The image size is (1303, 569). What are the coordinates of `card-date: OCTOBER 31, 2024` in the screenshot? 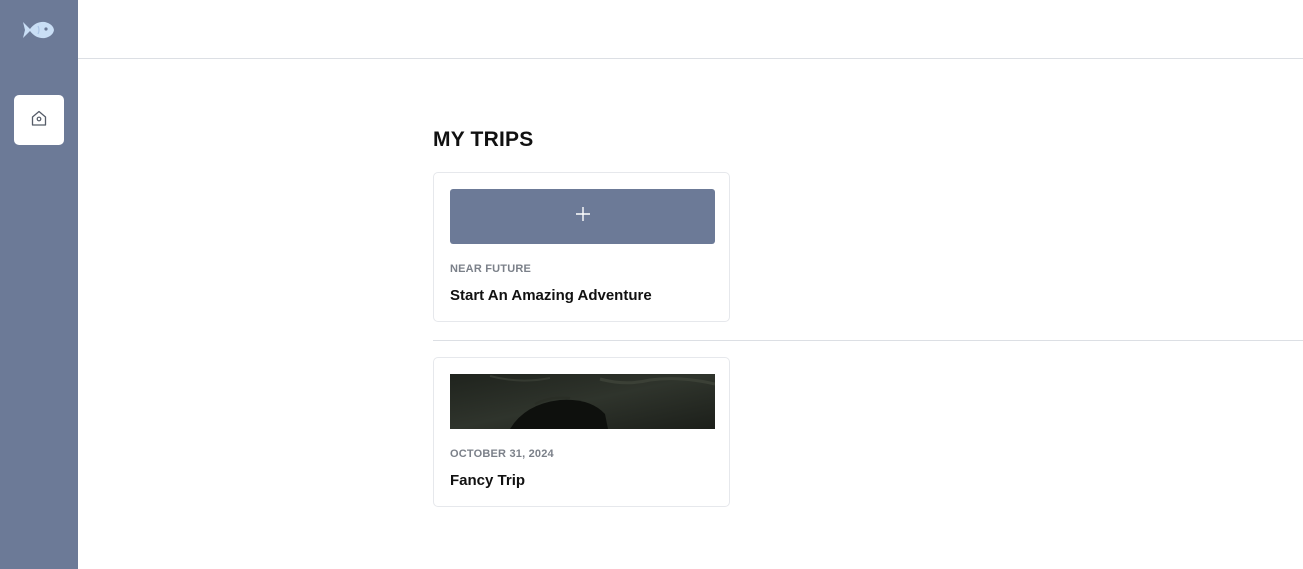 It's located at (502, 454).